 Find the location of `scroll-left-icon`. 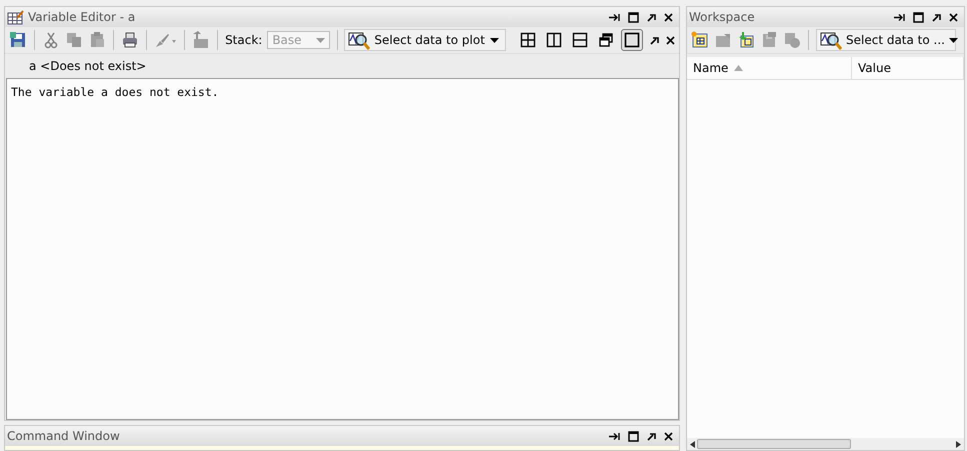

scroll-left-icon is located at coordinates (692, 444).